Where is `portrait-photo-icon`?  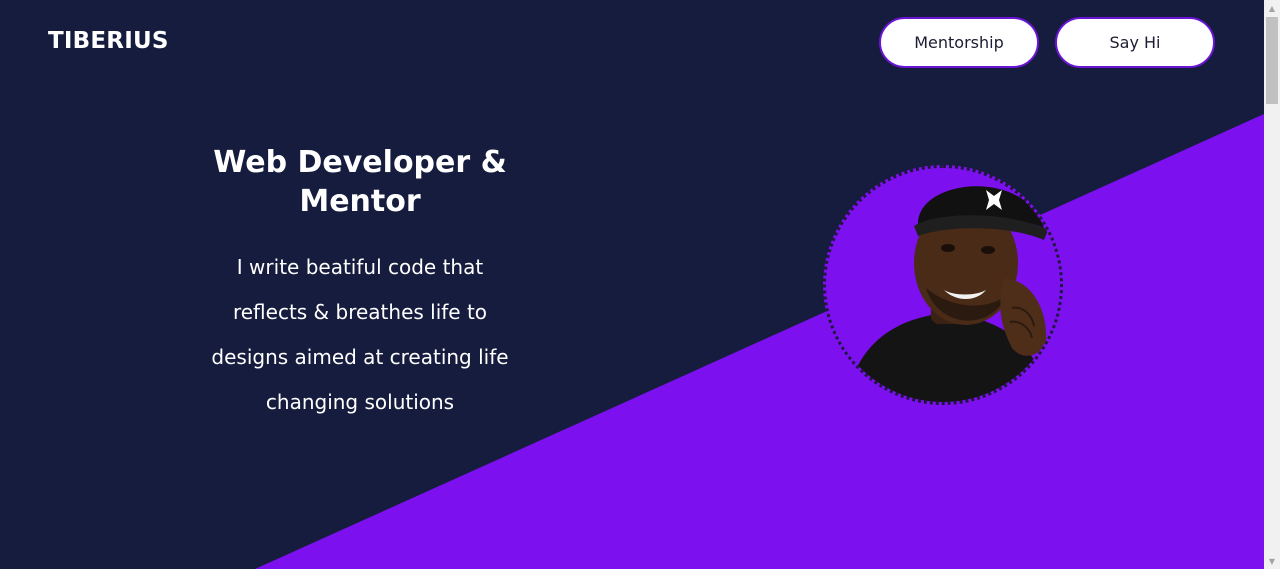
portrait-photo-icon is located at coordinates (948, 294).